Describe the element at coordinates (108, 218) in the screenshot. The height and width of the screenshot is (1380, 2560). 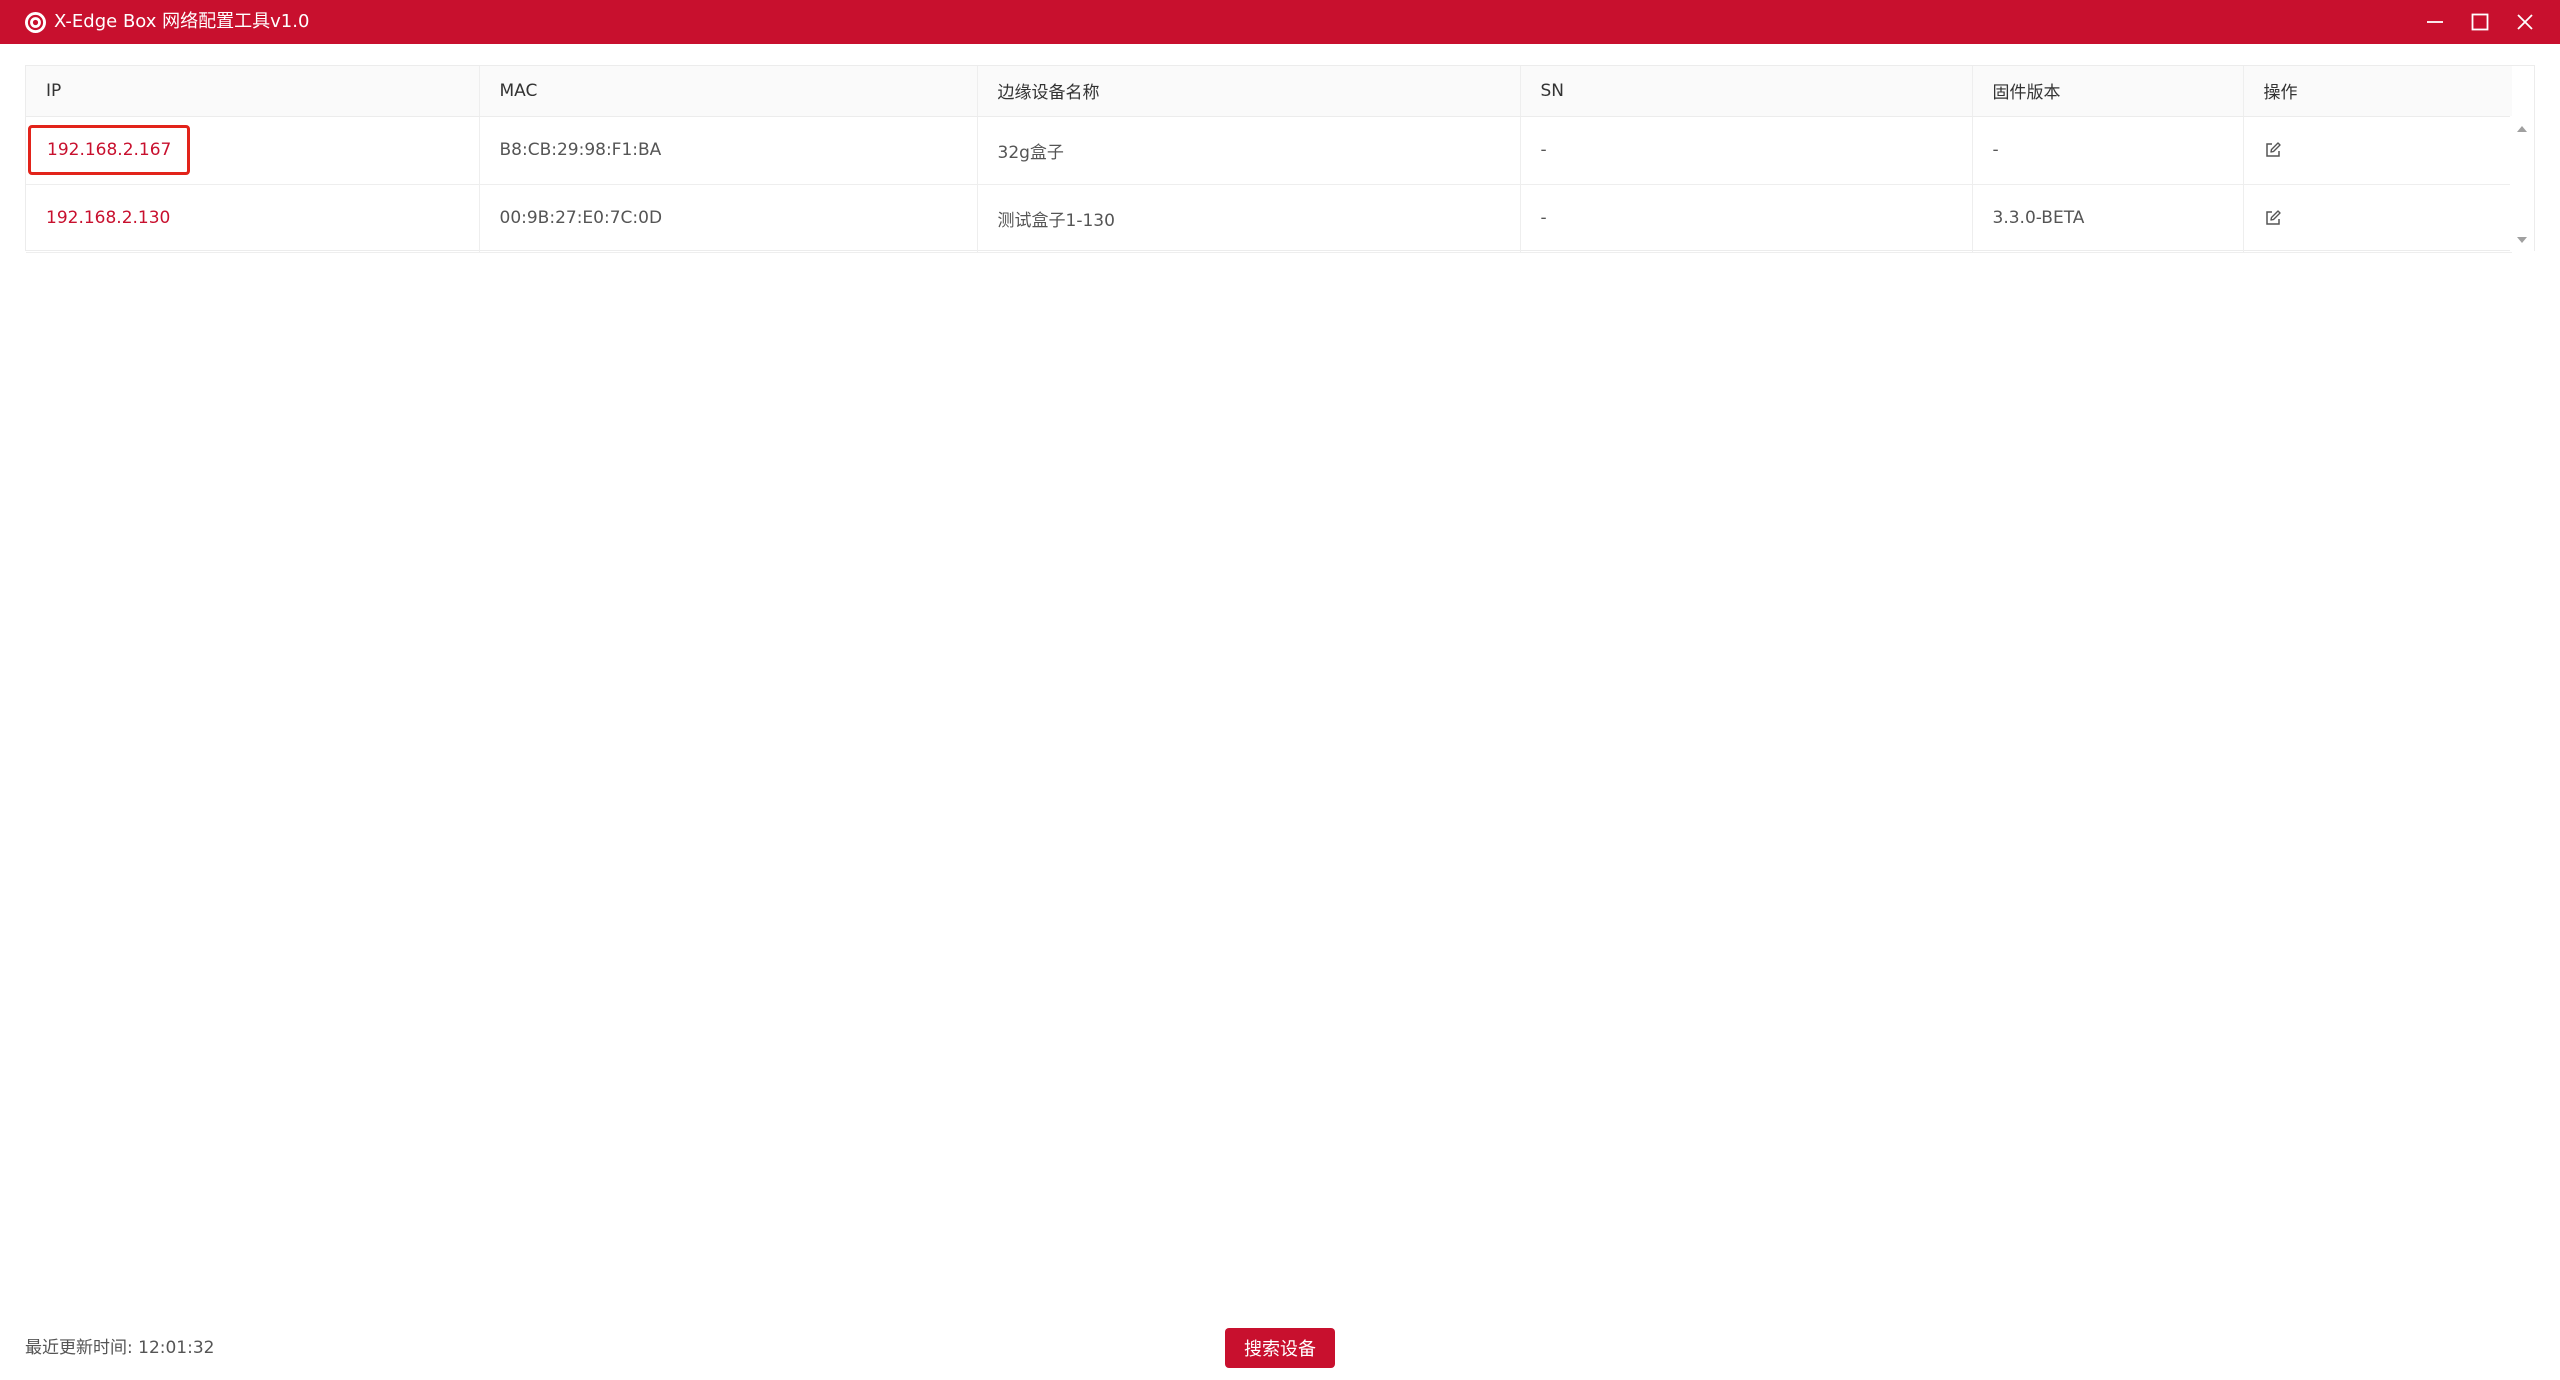
I see `ip-link: 192.168.2.130` at that location.